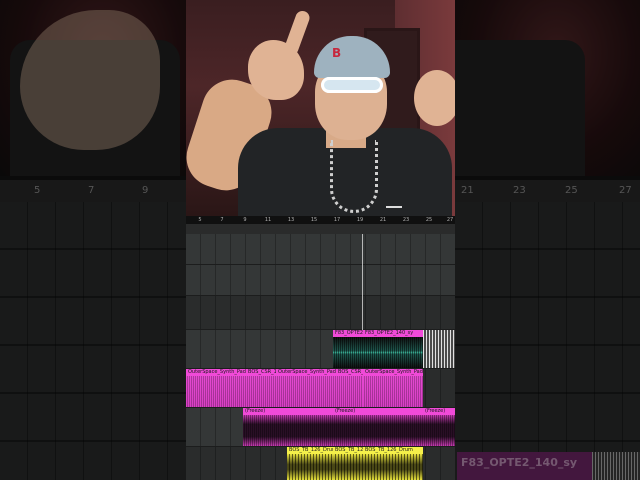 The height and width of the screenshot is (480, 640). I want to click on left-camera-blur, so click(93, 88).